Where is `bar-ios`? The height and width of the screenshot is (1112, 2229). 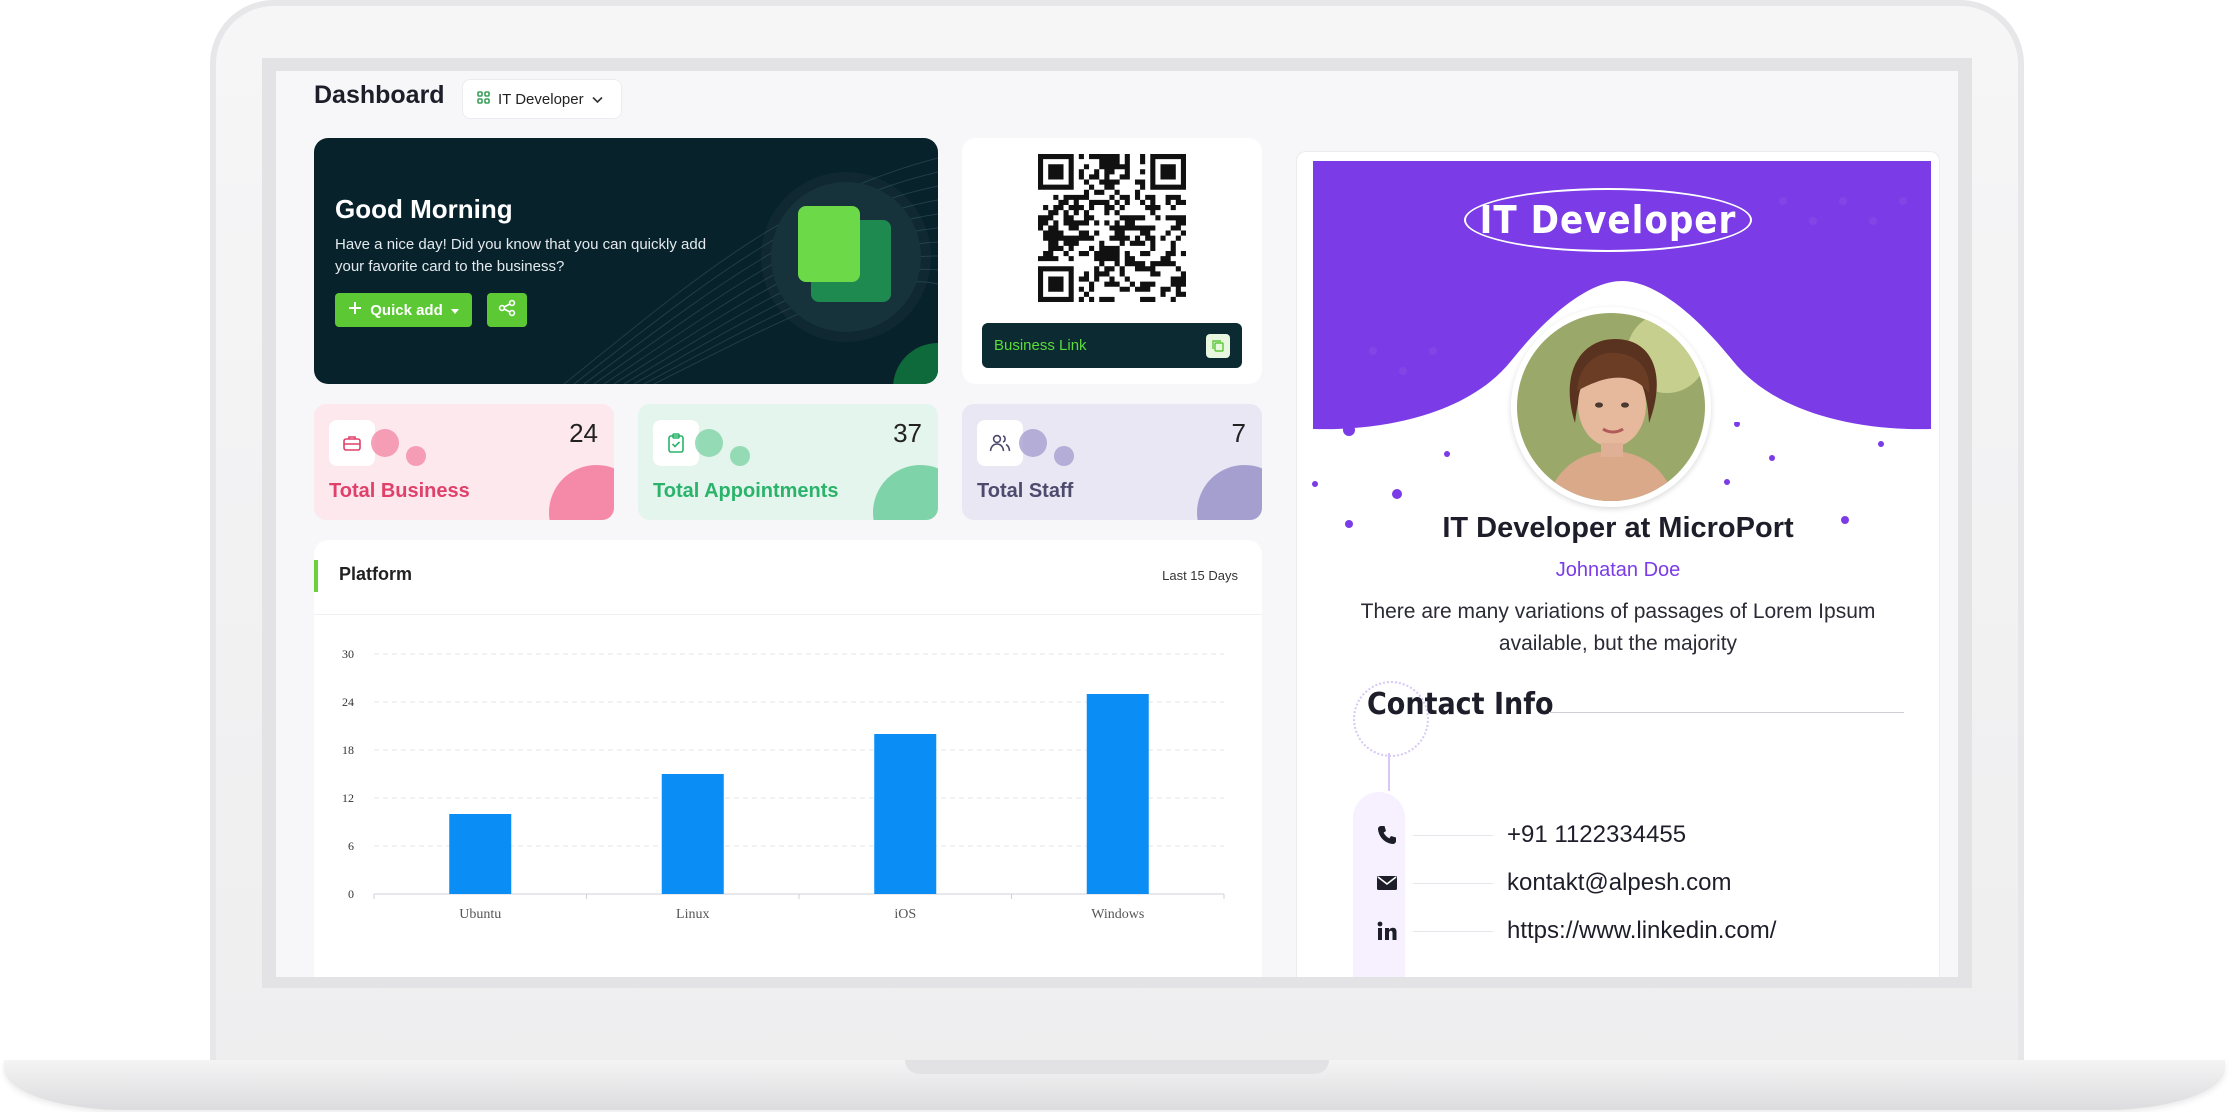 bar-ios is located at coordinates (905, 814).